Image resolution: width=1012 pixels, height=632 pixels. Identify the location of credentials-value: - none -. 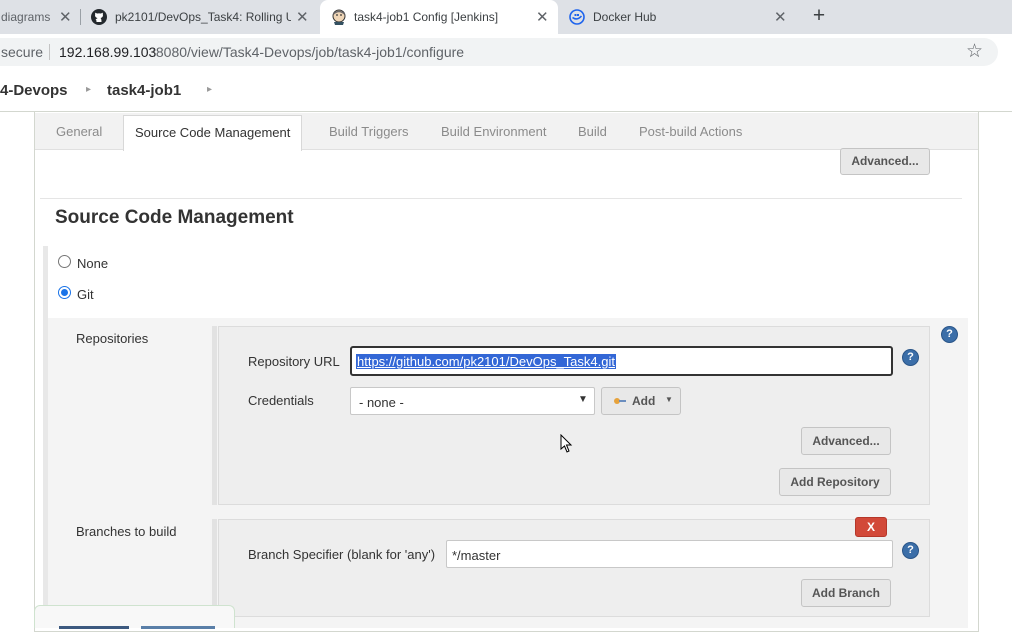
(381, 402).